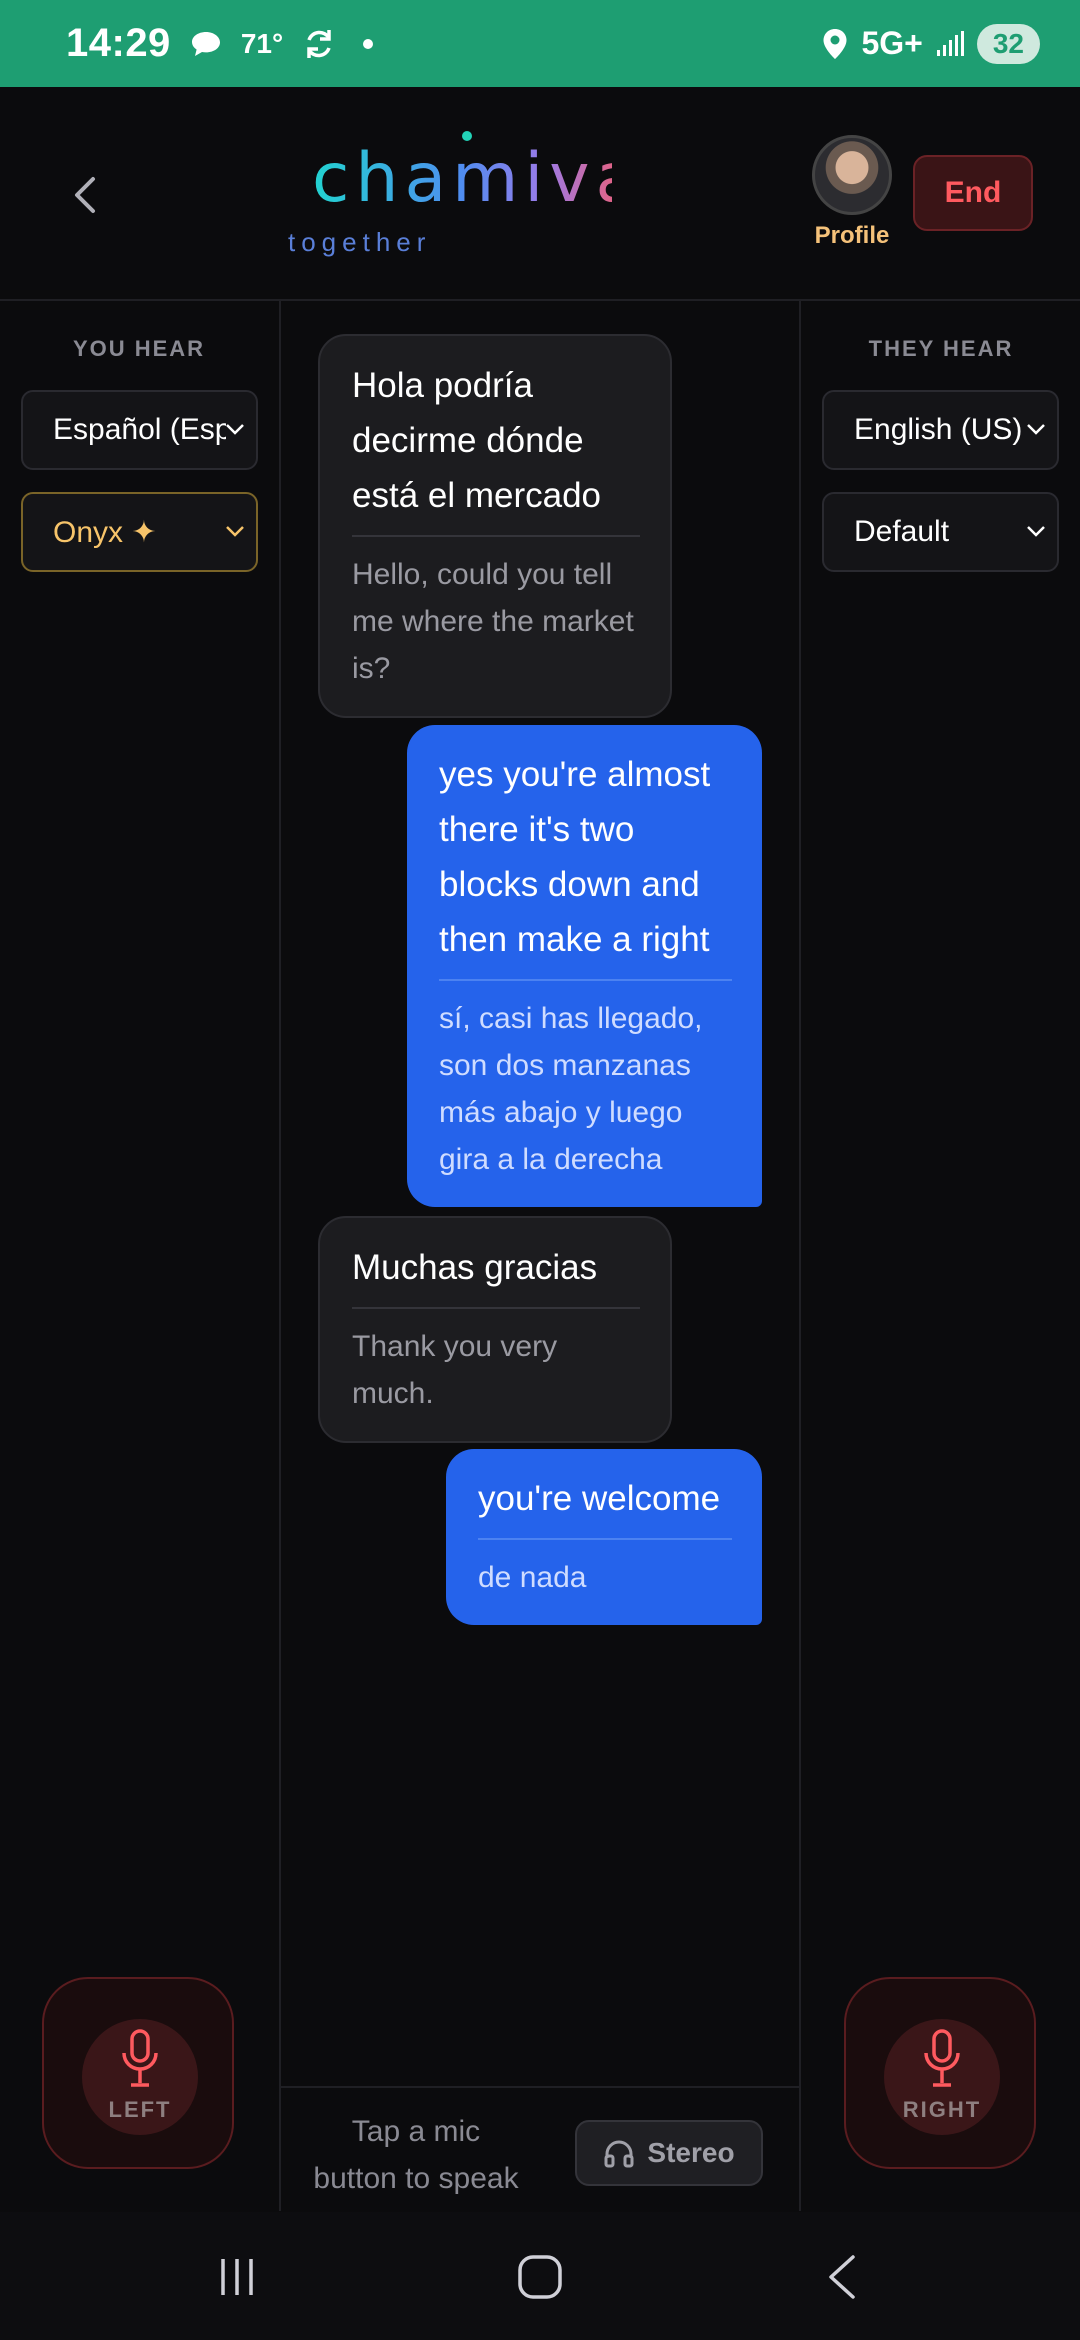 The image size is (1080, 2340). I want to click on headphones-icon, so click(619, 2154).